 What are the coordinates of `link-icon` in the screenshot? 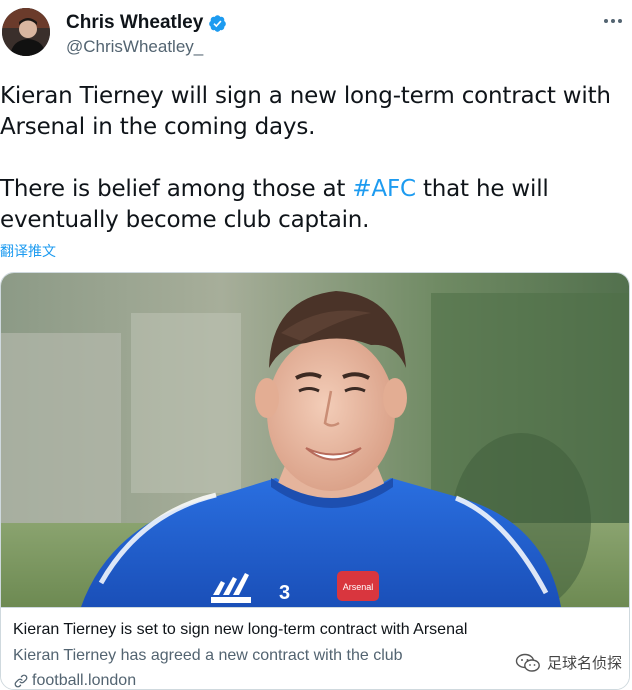 It's located at (21, 681).